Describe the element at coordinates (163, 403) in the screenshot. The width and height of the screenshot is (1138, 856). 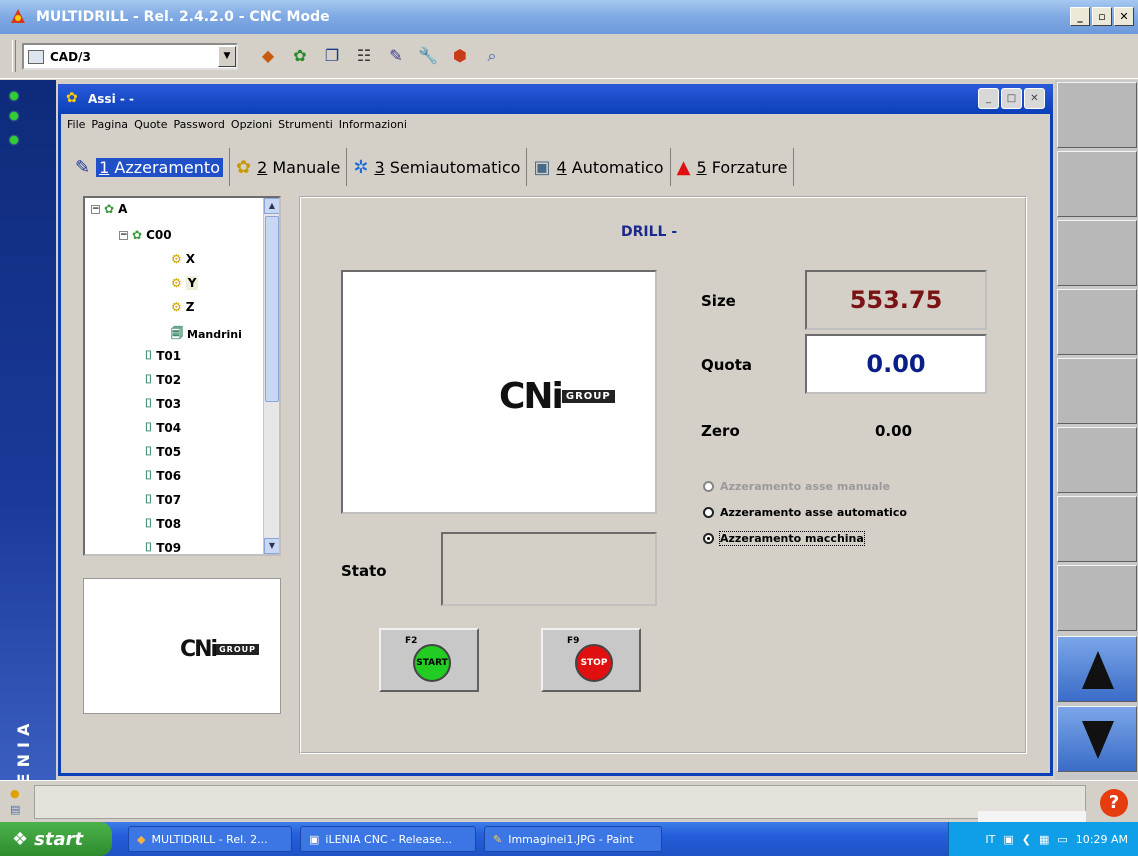
I see `tree-node-tool: ⌷ T03` at that location.